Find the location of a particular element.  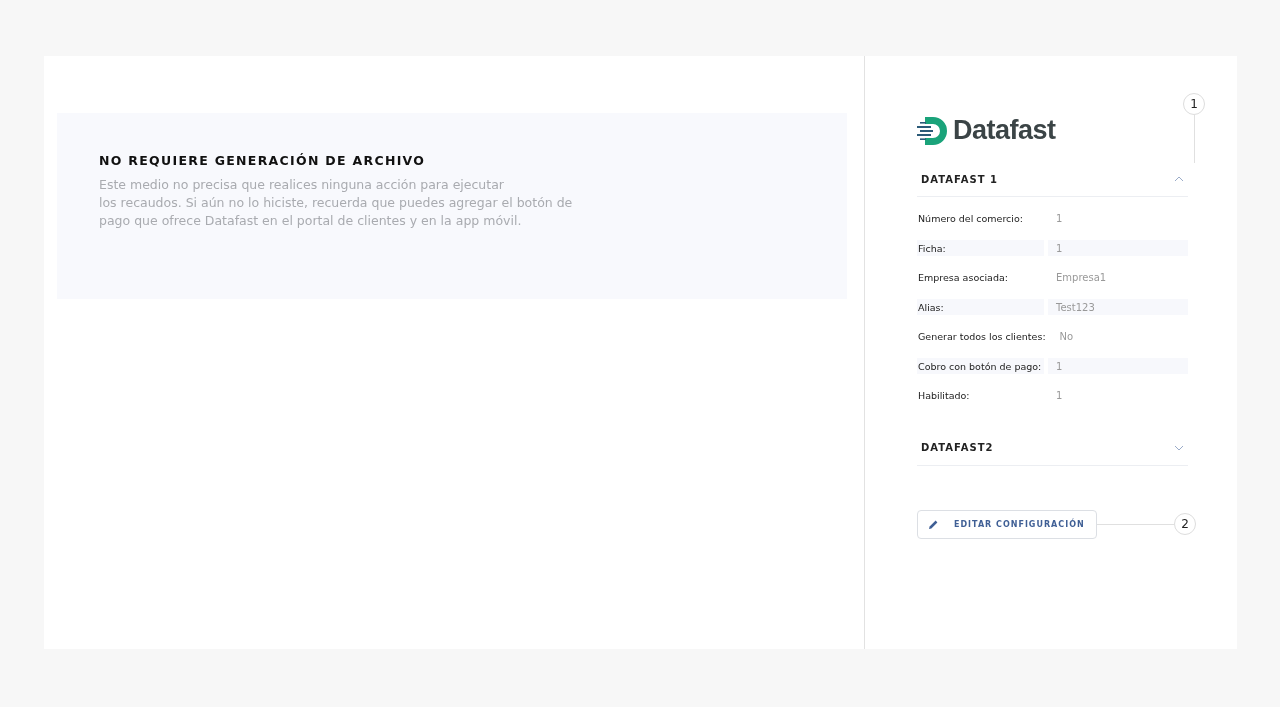

callout-number: 2 is located at coordinates (1185, 524).